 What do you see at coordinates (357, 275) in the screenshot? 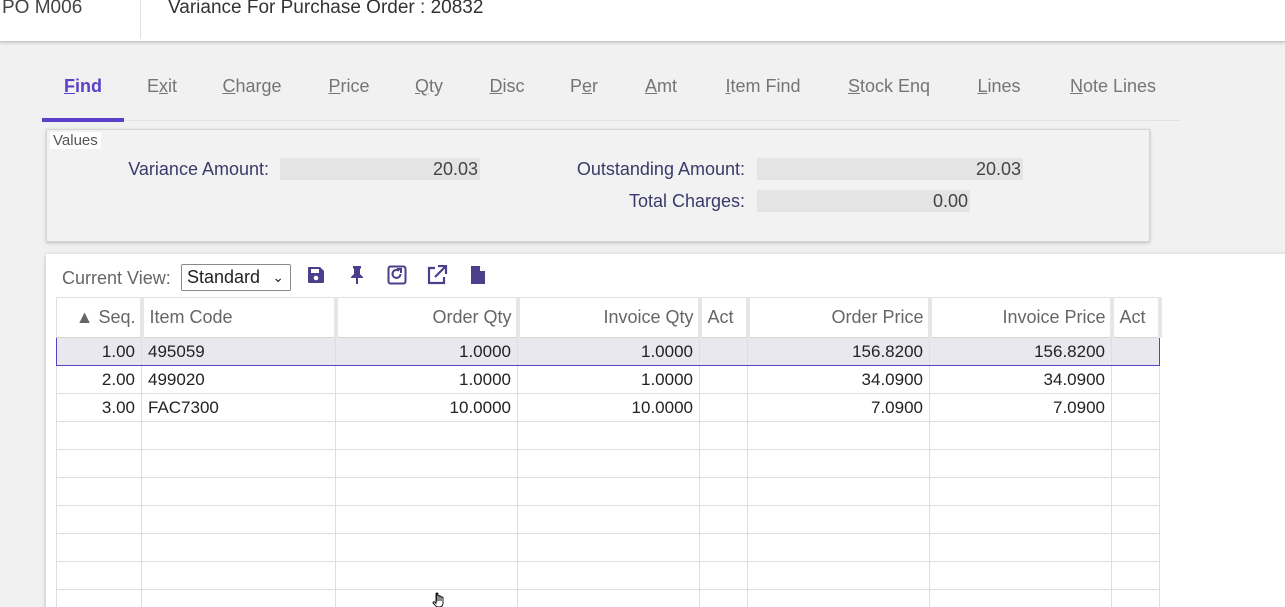
I see `pin-icon` at bounding box center [357, 275].